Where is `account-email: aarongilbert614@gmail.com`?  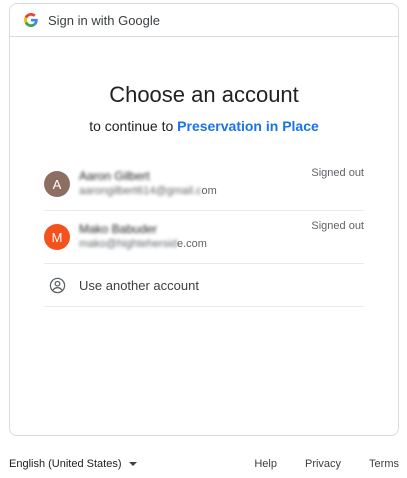 account-email: aarongilbert614@gmail.com is located at coordinates (148, 191).